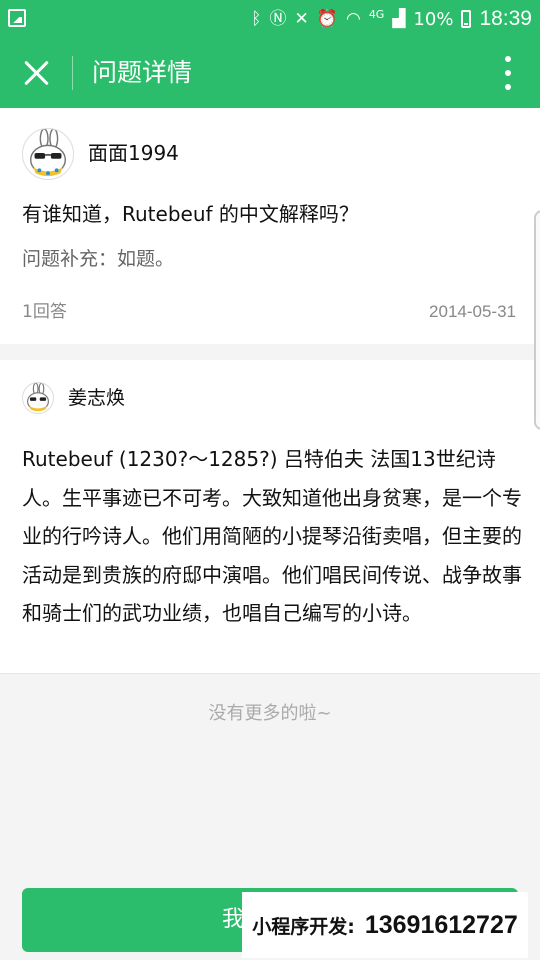 This screenshot has height=960, width=540. What do you see at coordinates (433, 19) in the screenshot?
I see `battery-percent: 10%` at bounding box center [433, 19].